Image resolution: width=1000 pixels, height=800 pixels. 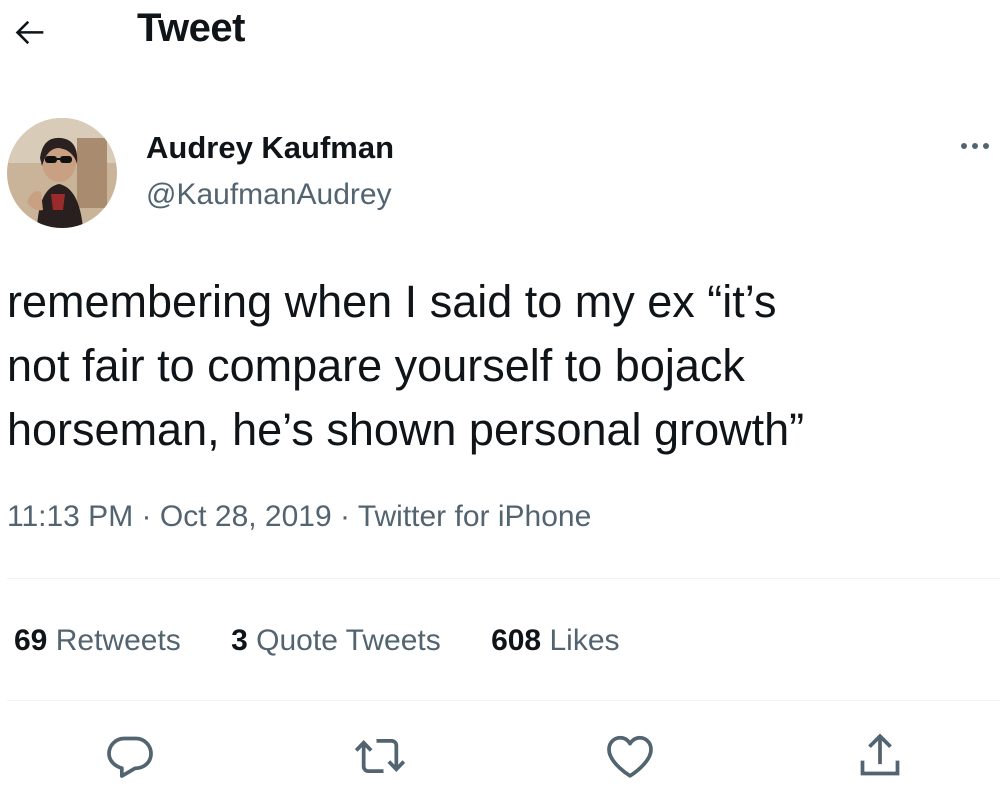 I want to click on back-button, so click(x=30, y=32).